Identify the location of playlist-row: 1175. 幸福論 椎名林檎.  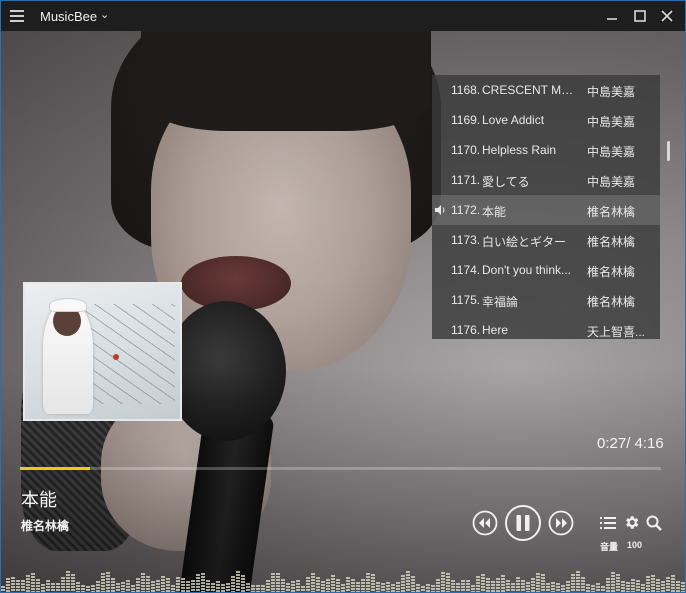
(546, 300).